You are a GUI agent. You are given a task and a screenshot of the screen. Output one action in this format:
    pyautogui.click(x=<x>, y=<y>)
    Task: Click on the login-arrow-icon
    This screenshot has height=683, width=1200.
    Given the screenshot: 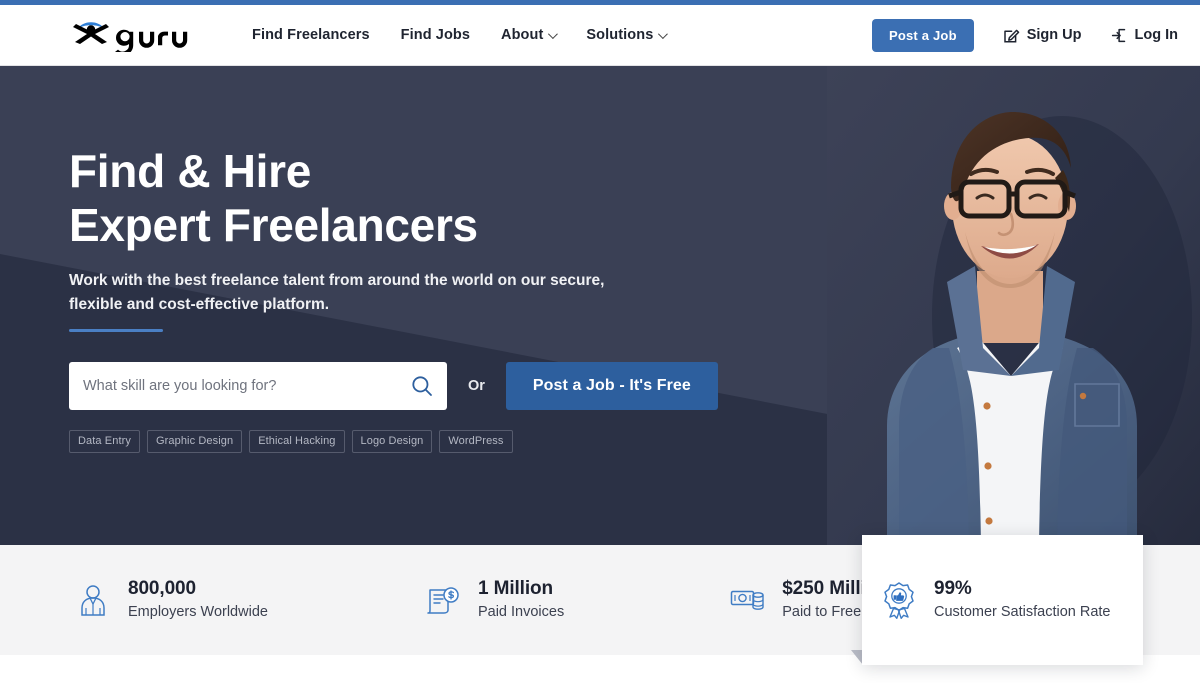 What is the action you would take?
    pyautogui.click(x=1118, y=35)
    